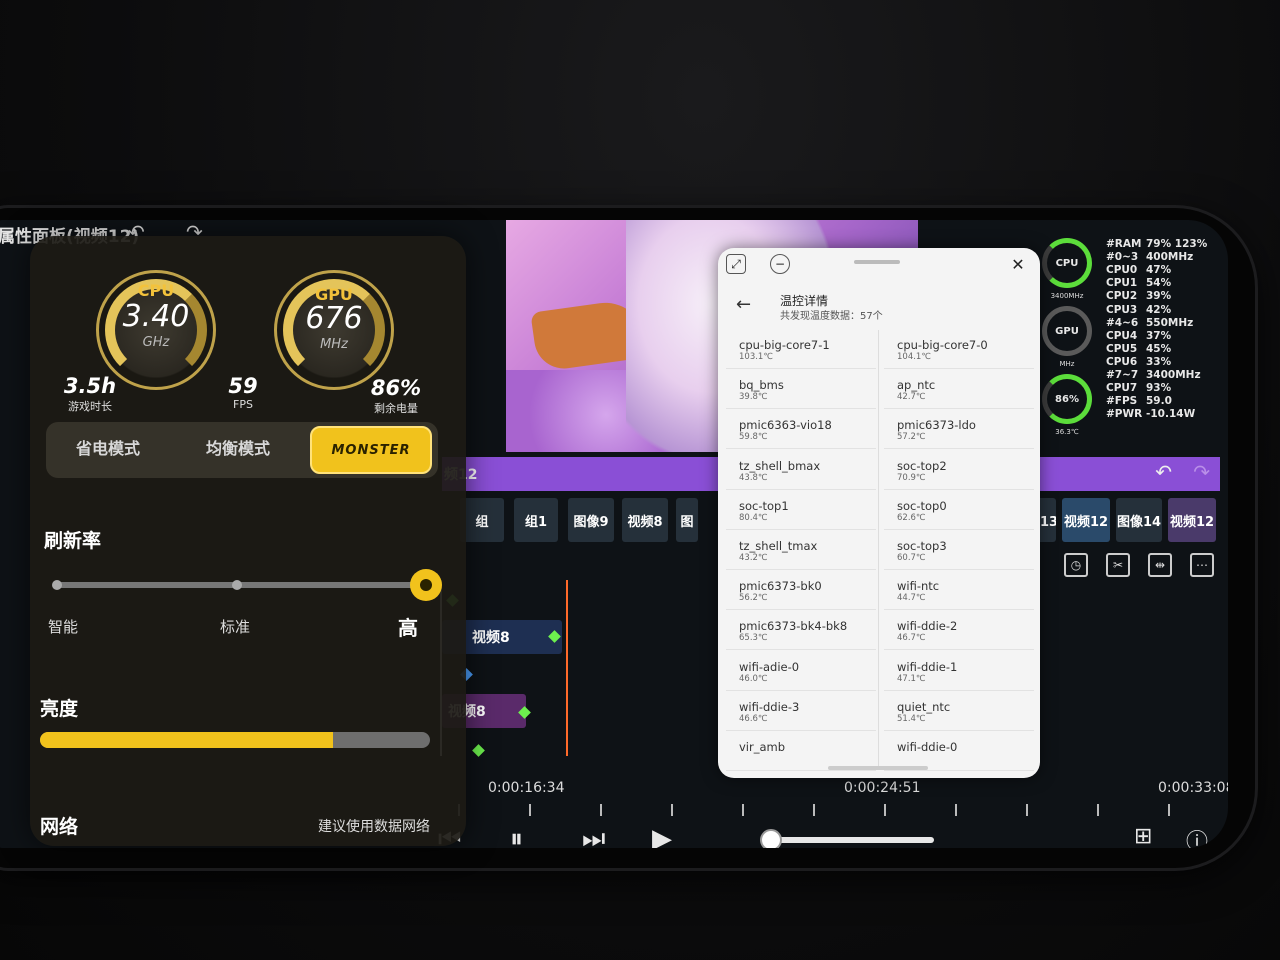 This screenshot has height=960, width=1280. What do you see at coordinates (771, 838) in the screenshot?
I see `seek-knob` at bounding box center [771, 838].